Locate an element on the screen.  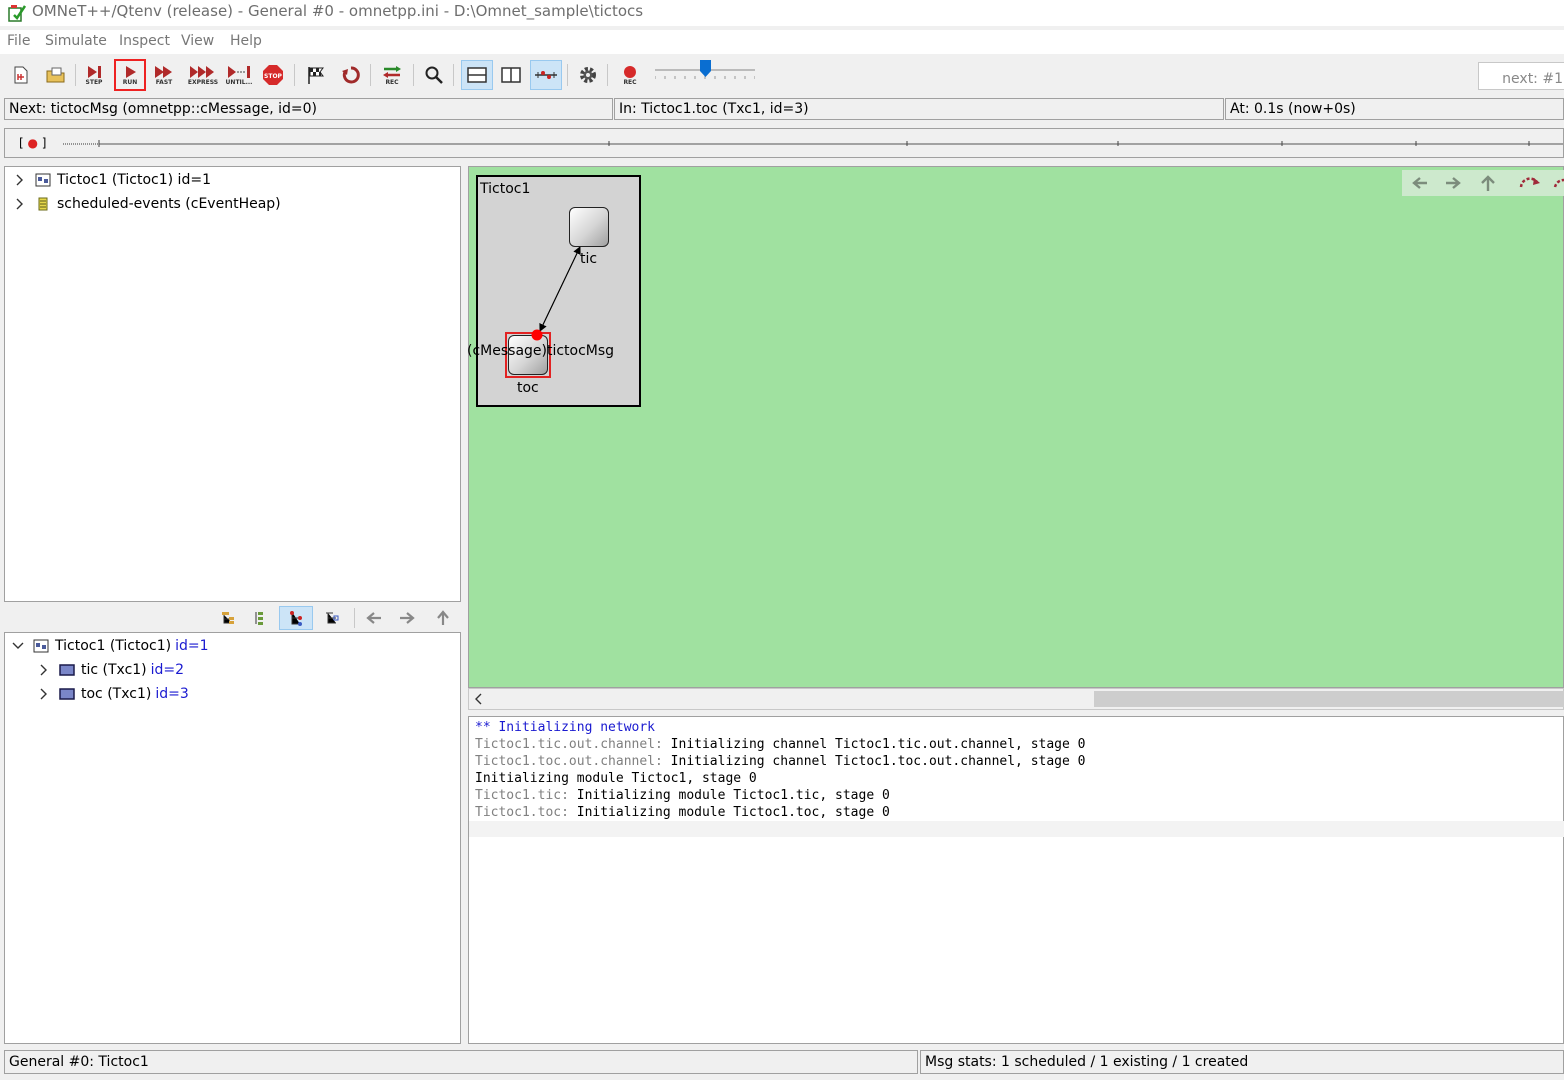
timeline-marker: [ ● ] is located at coordinates (33, 143).